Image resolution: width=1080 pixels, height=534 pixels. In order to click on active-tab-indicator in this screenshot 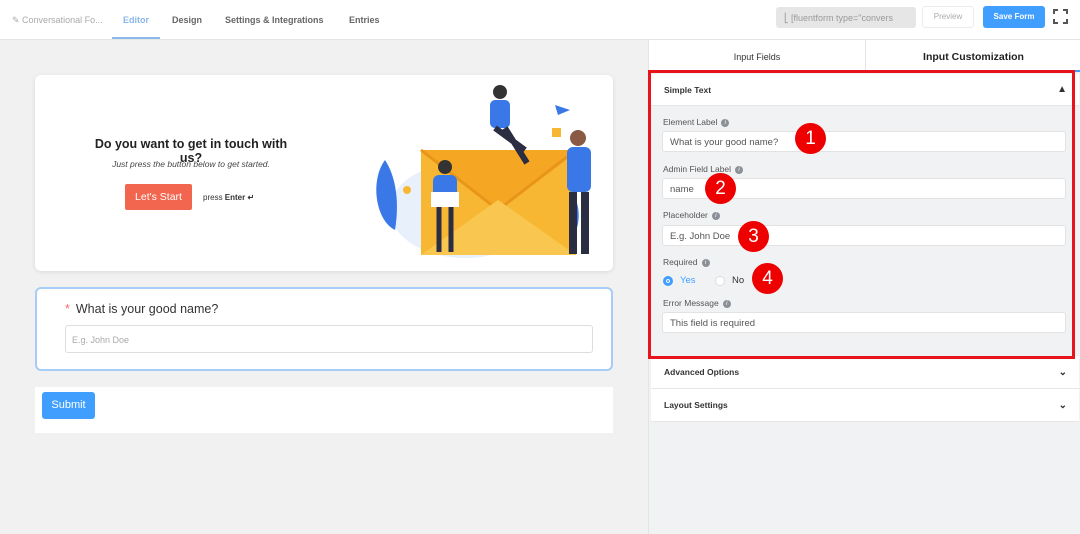, I will do `click(136, 38)`.